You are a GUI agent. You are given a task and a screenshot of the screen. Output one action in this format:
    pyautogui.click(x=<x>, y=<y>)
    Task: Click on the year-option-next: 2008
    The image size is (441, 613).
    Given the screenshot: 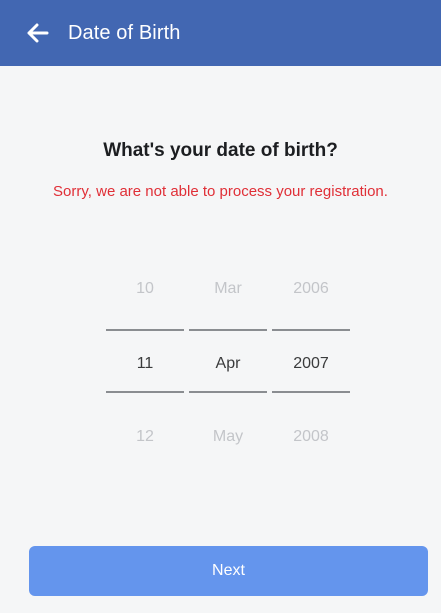 What is the action you would take?
    pyautogui.click(x=311, y=437)
    